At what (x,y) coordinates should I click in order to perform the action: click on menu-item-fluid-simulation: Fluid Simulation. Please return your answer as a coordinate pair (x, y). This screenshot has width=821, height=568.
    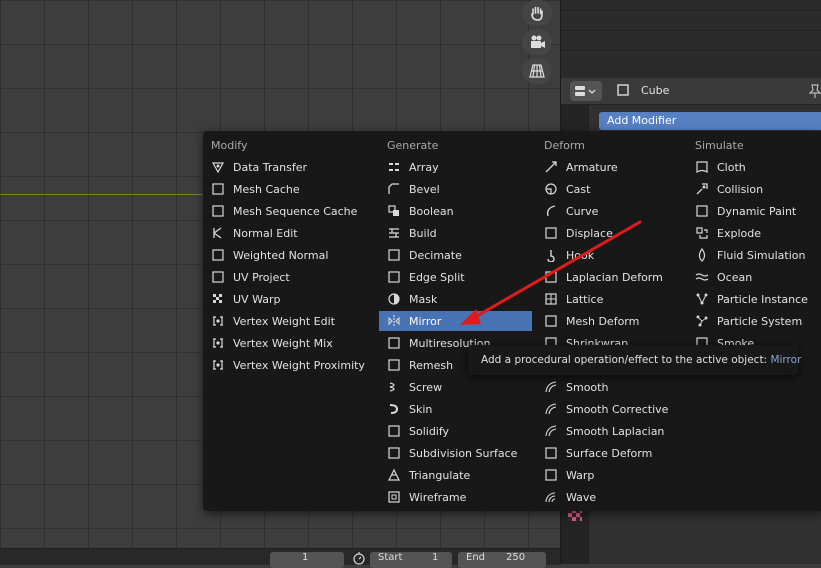
    Looking at the image, I should click on (753, 255).